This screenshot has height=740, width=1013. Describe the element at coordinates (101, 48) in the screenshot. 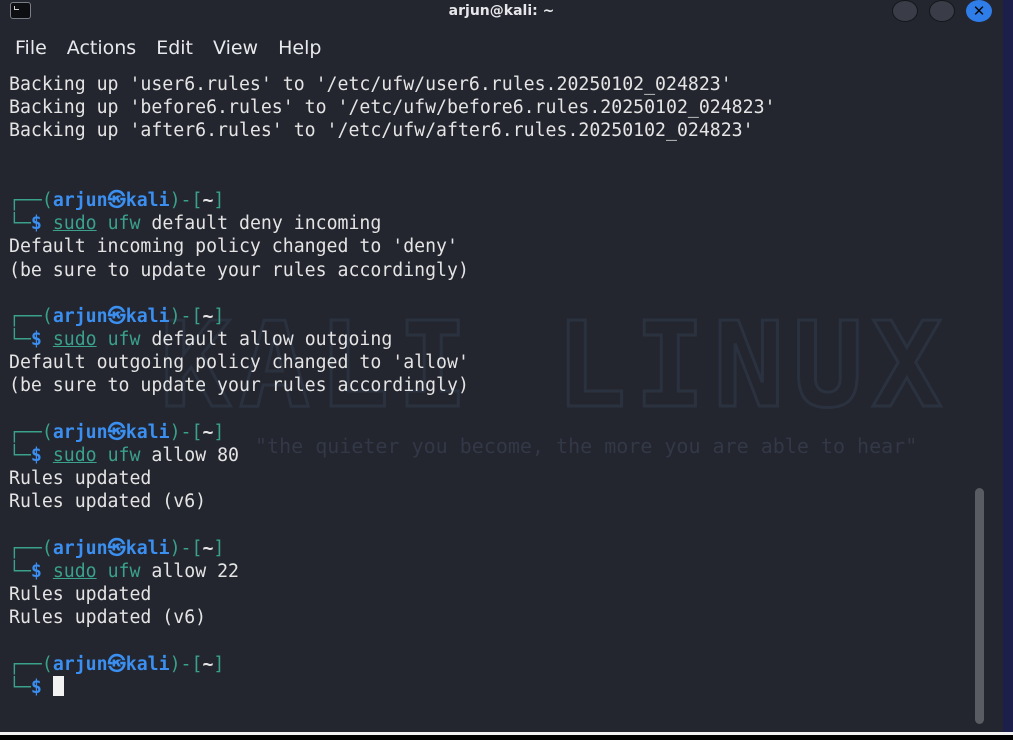

I see `menu-actions: Actions` at that location.